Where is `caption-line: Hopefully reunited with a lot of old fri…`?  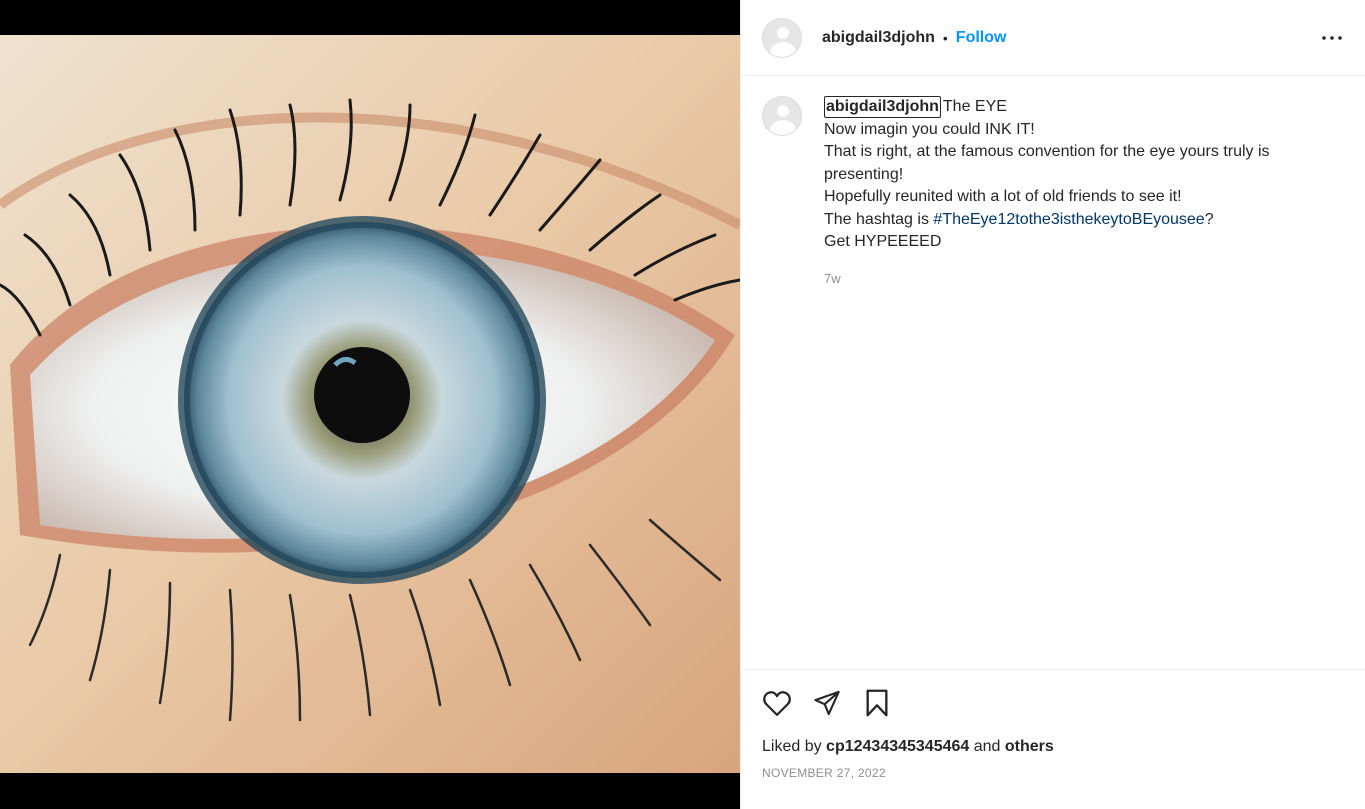 caption-line: Hopefully reunited with a lot of old fri… is located at coordinates (1003, 196).